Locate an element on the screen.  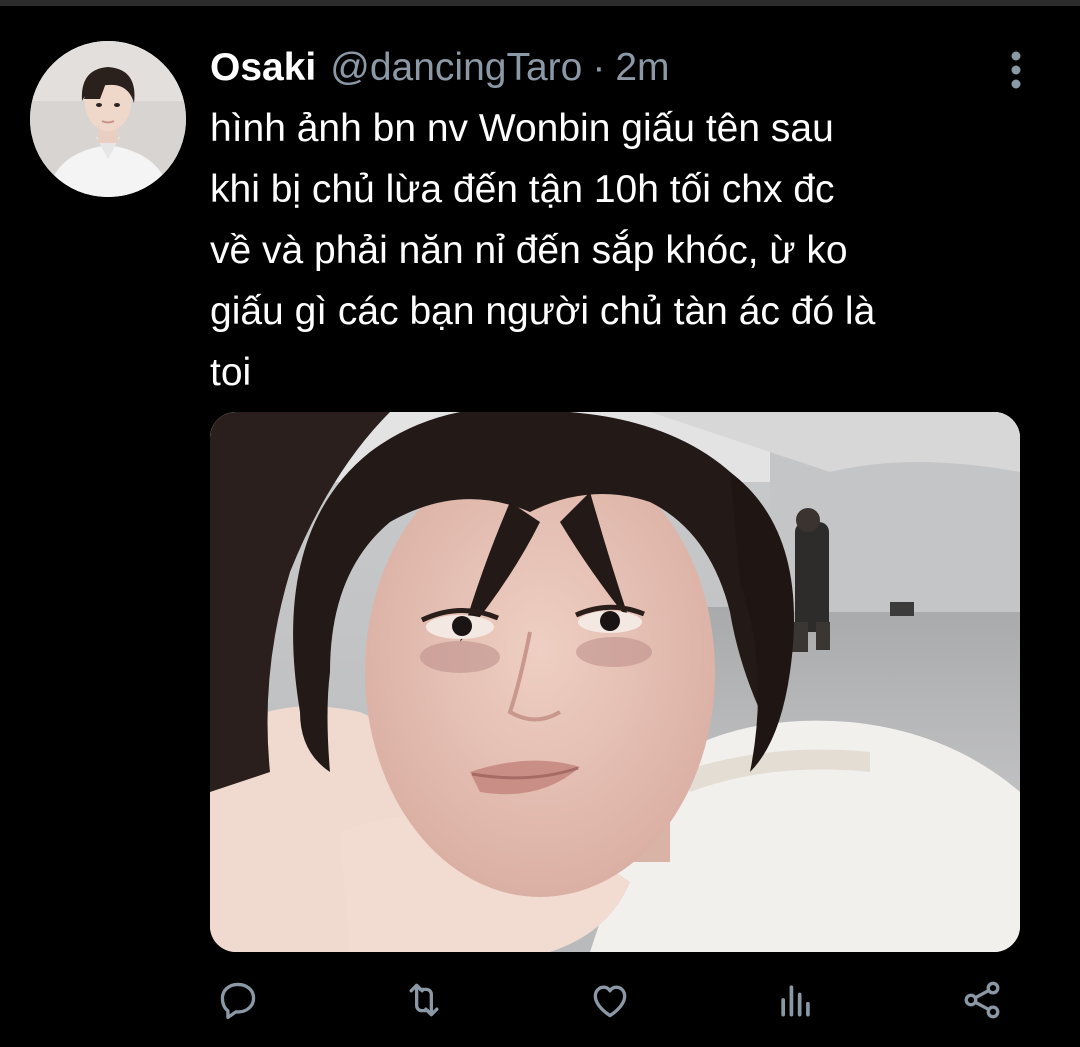
user-handle: @dancingTaro is located at coordinates (456, 68).